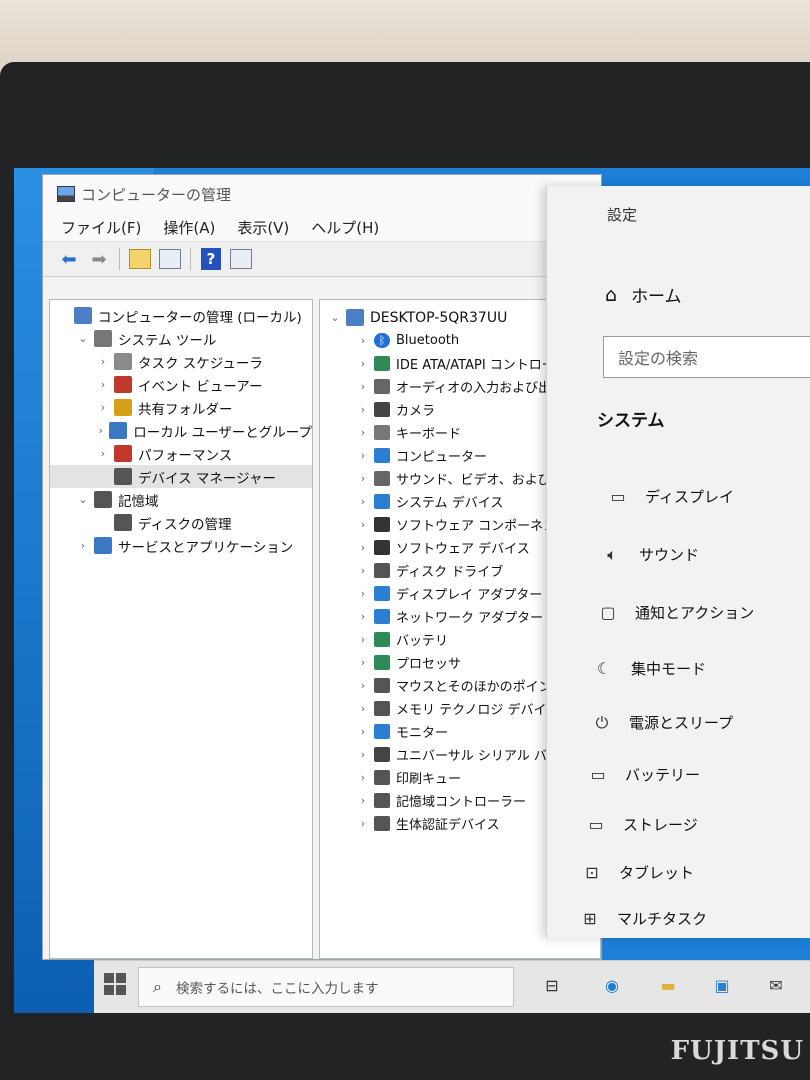  What do you see at coordinates (181, 361) in the screenshot?
I see `tree-item: › タスク スケジューラ` at bounding box center [181, 361].